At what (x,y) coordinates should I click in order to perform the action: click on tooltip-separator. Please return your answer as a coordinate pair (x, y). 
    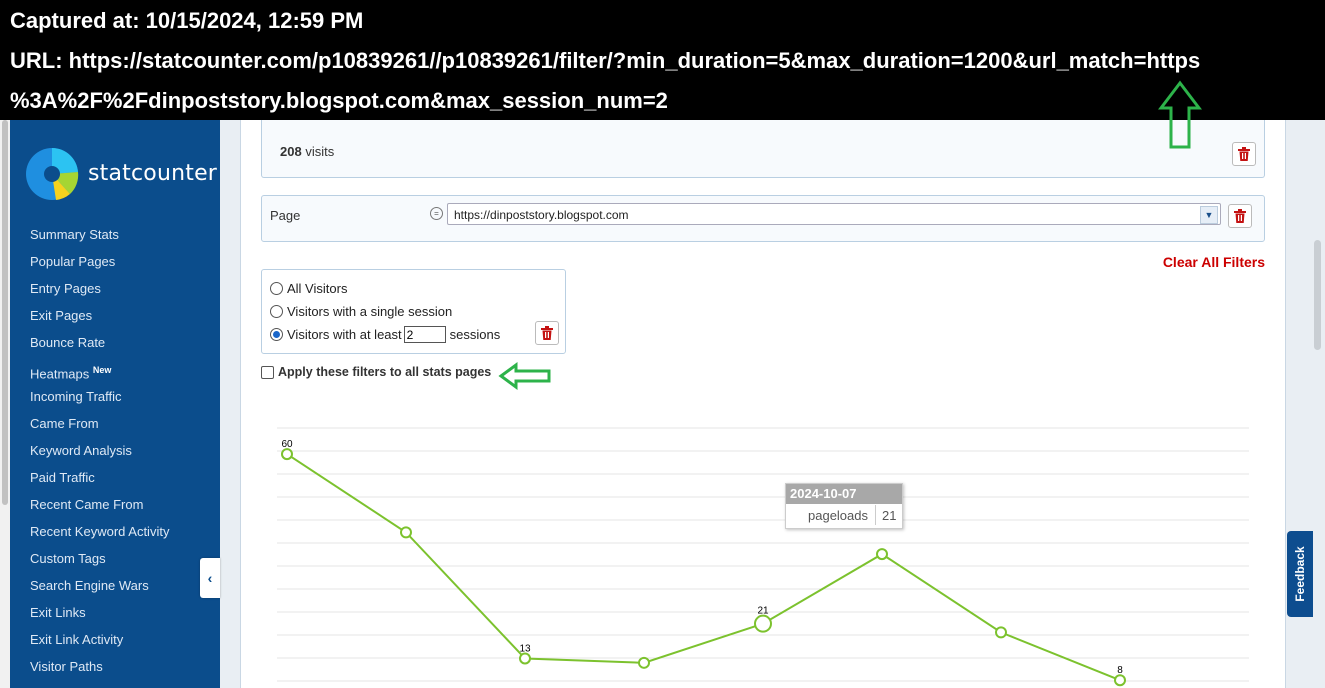
    Looking at the image, I should click on (875, 515).